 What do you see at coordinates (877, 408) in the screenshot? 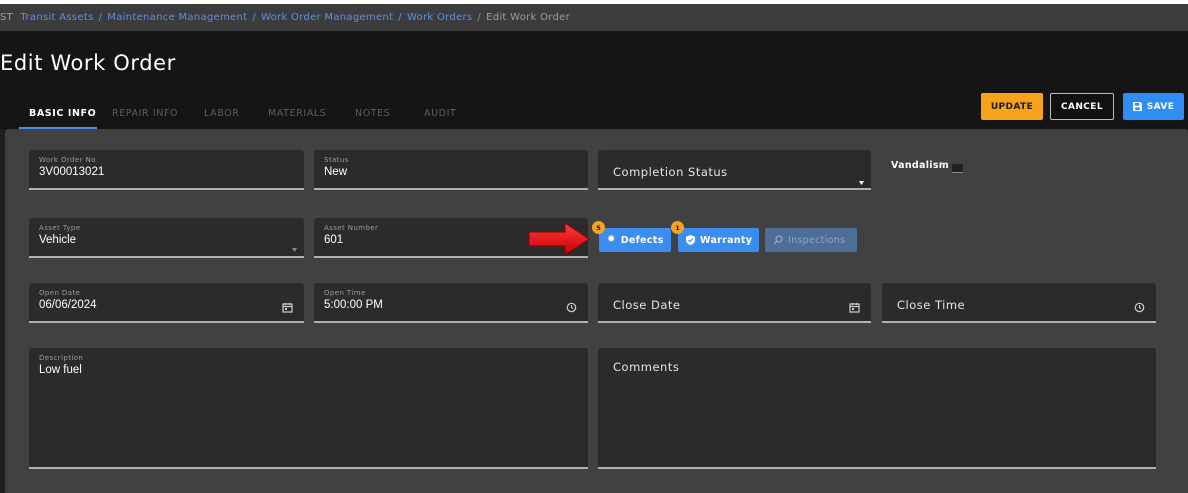
I see `comments-textarea: Comments` at bounding box center [877, 408].